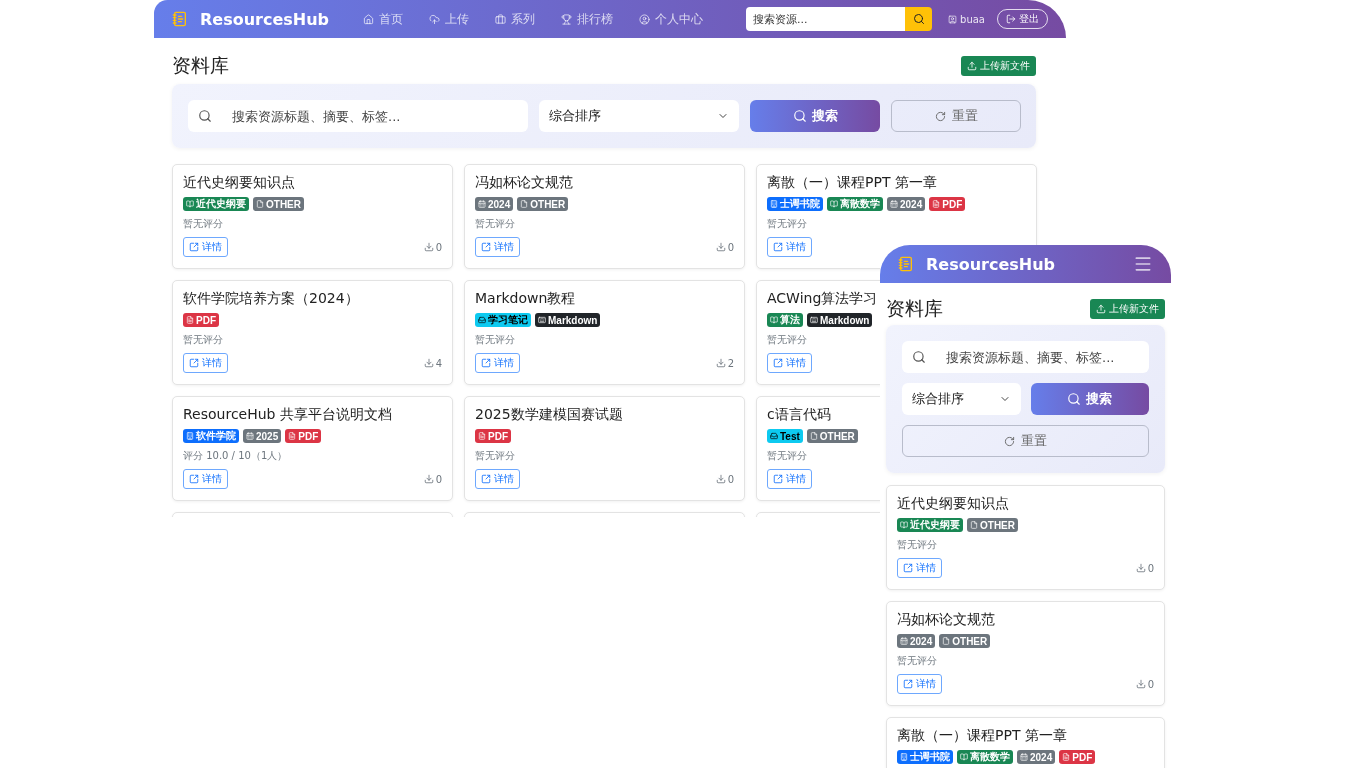 This screenshot has height=768, width=1366. I want to click on tag-label: 学习笔记, so click(508, 320).